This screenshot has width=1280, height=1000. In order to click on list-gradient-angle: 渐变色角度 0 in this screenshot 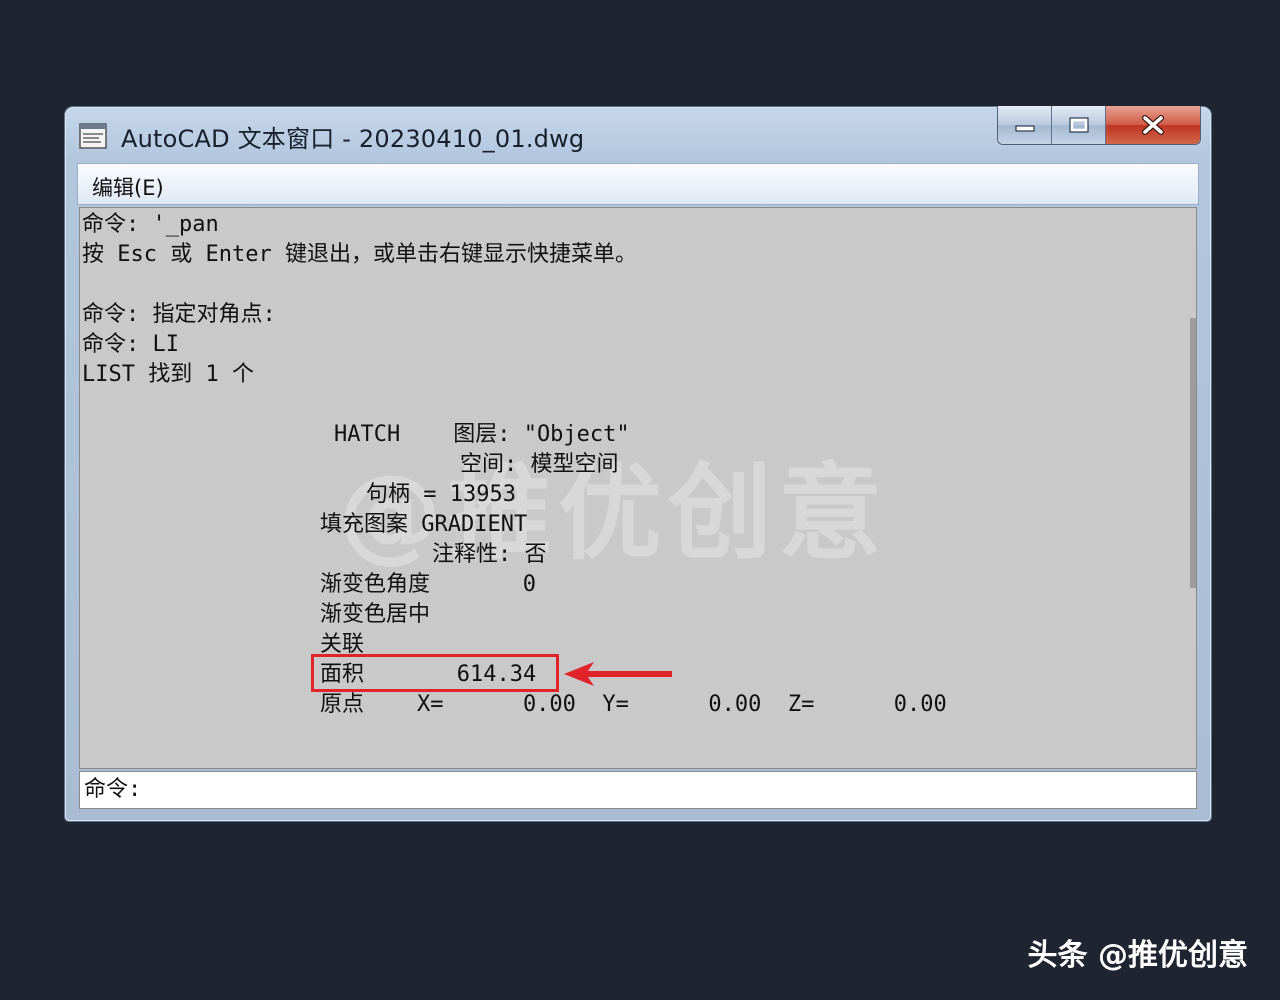, I will do `click(428, 584)`.